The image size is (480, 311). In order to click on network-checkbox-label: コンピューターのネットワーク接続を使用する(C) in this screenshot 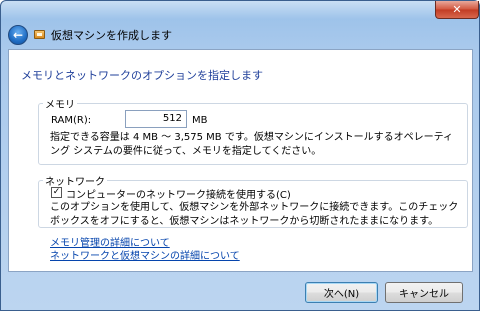, I will do `click(178, 193)`.